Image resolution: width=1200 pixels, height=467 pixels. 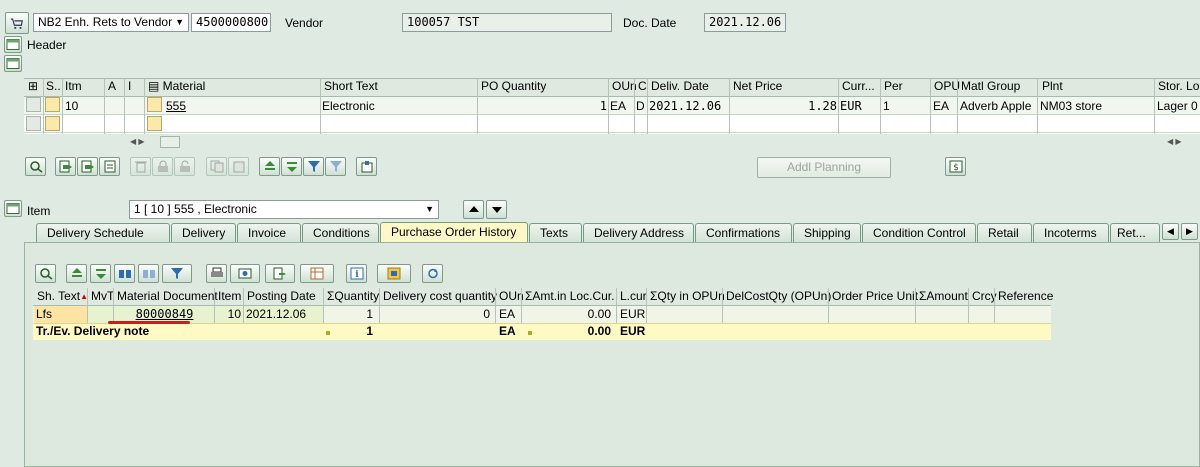 What do you see at coordinates (45, 273) in the screenshot?
I see `search-icon` at bounding box center [45, 273].